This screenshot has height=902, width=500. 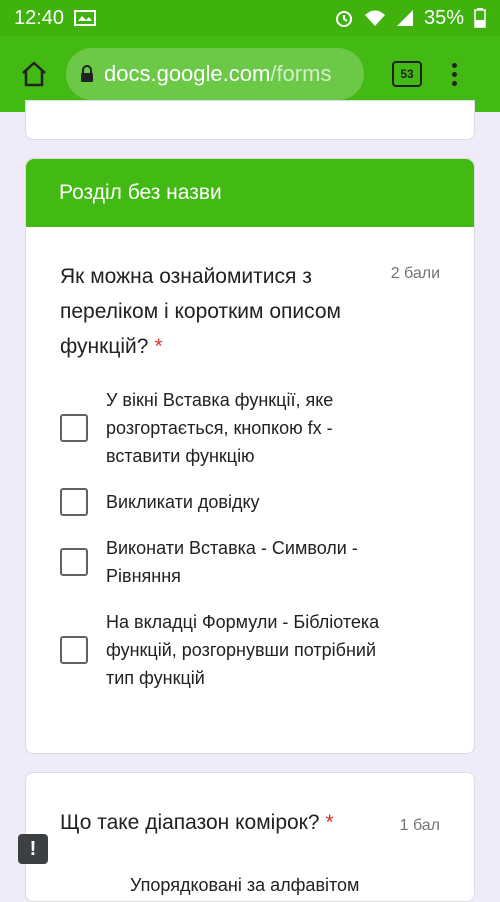 I want to click on url-path: /forms, so click(x=301, y=73).